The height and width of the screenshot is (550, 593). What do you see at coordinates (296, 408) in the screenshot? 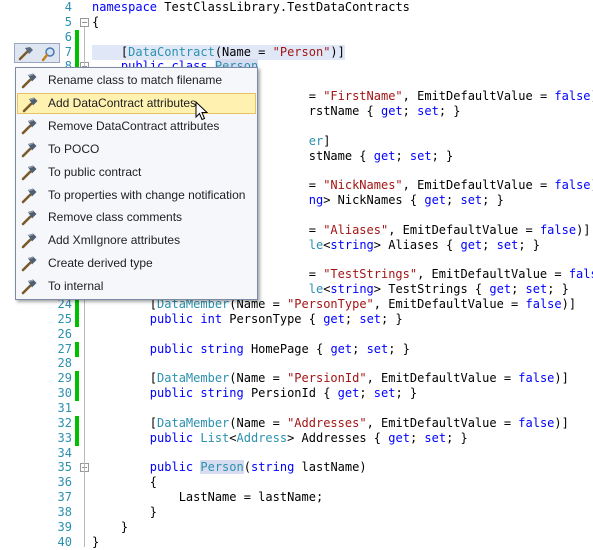
I see `code-line: 31` at bounding box center [296, 408].